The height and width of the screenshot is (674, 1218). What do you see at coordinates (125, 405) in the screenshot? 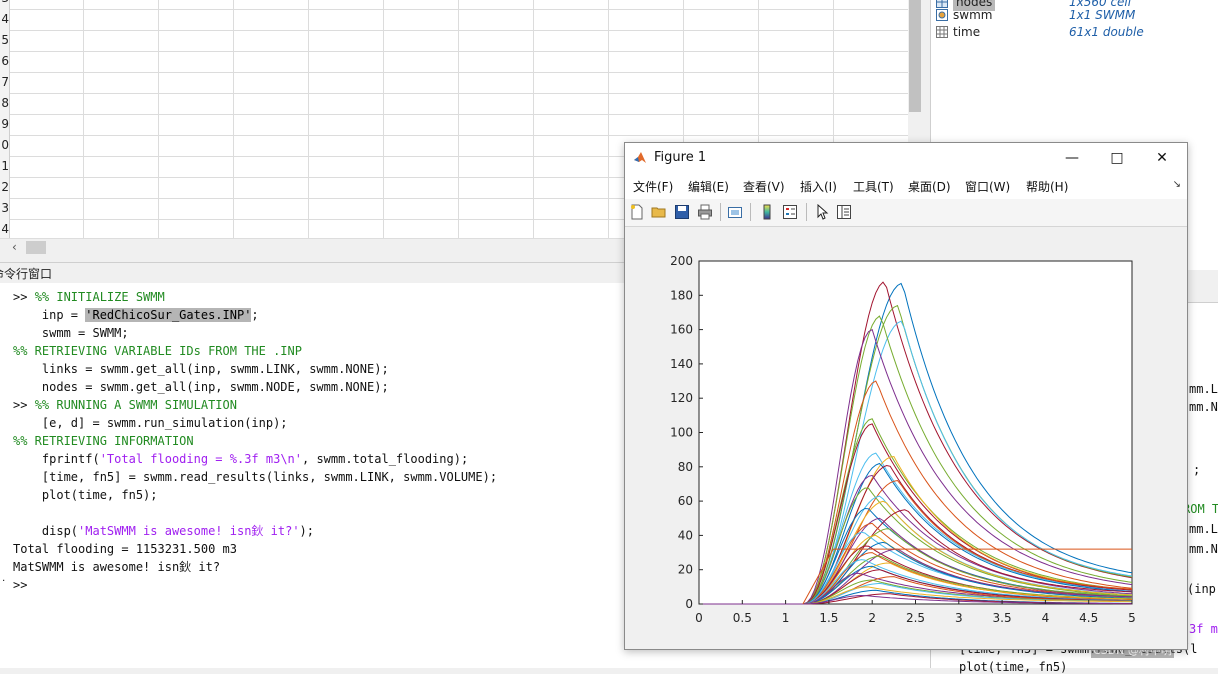
I see `command-line: >> %% RUNNING A SWMM SIMULATION` at bounding box center [125, 405].